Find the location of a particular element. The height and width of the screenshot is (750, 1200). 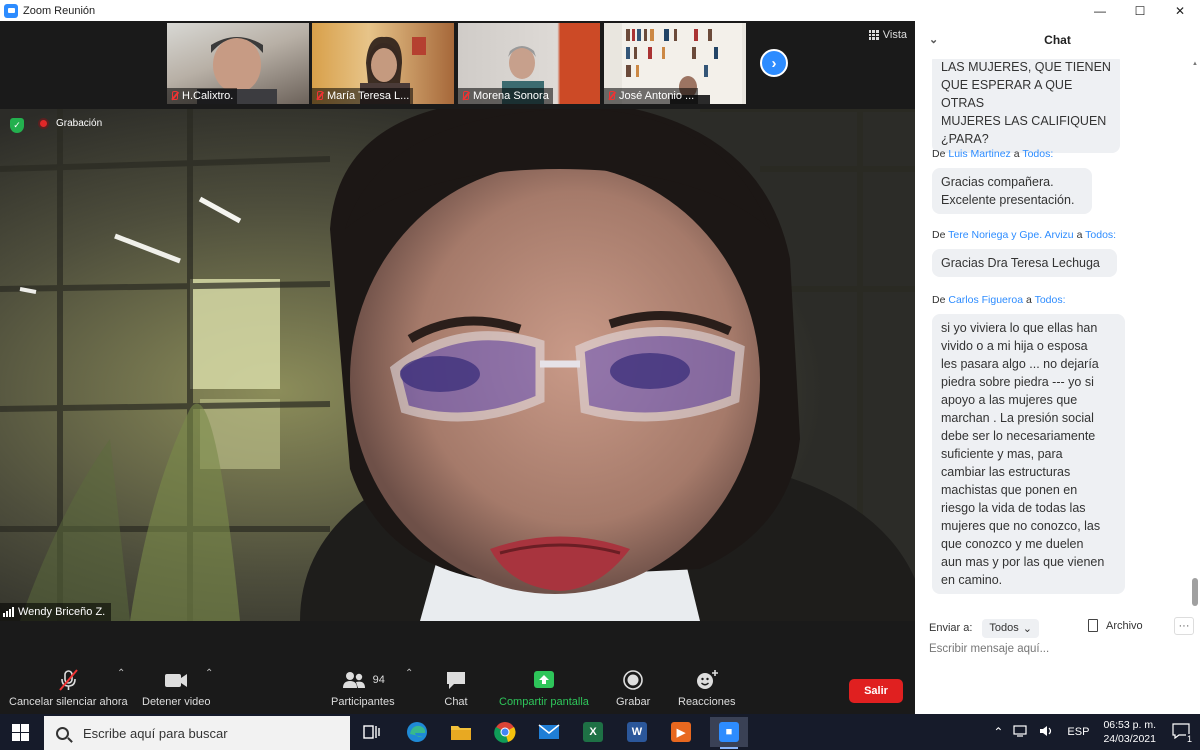

grid-icon is located at coordinates (873, 35).